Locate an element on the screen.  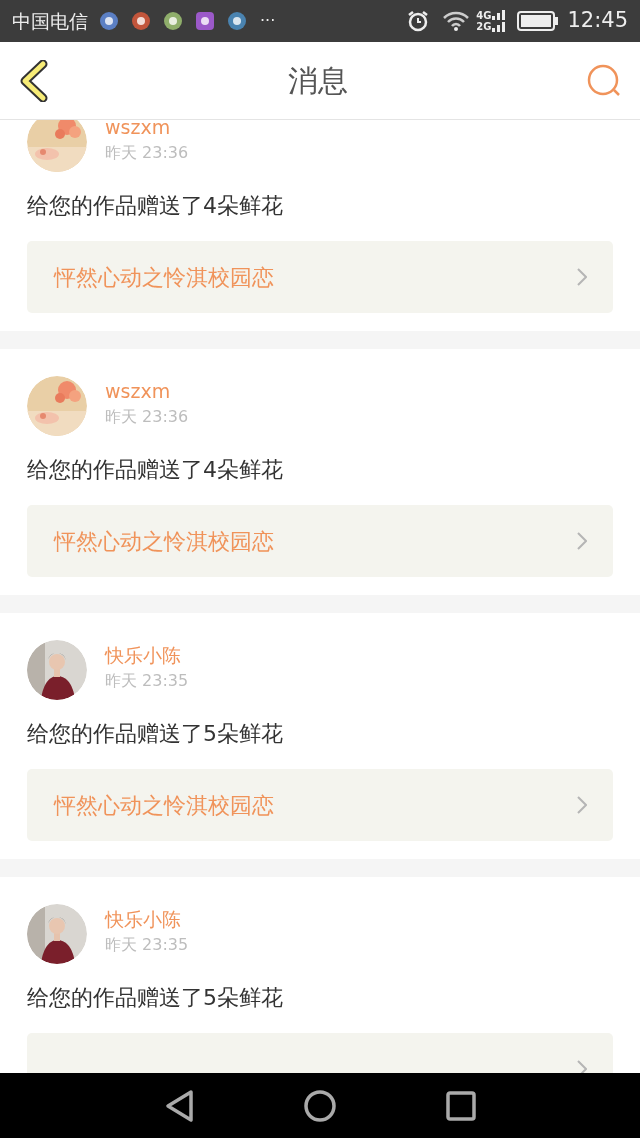
clock: 12:45 is located at coordinates (597, 21).